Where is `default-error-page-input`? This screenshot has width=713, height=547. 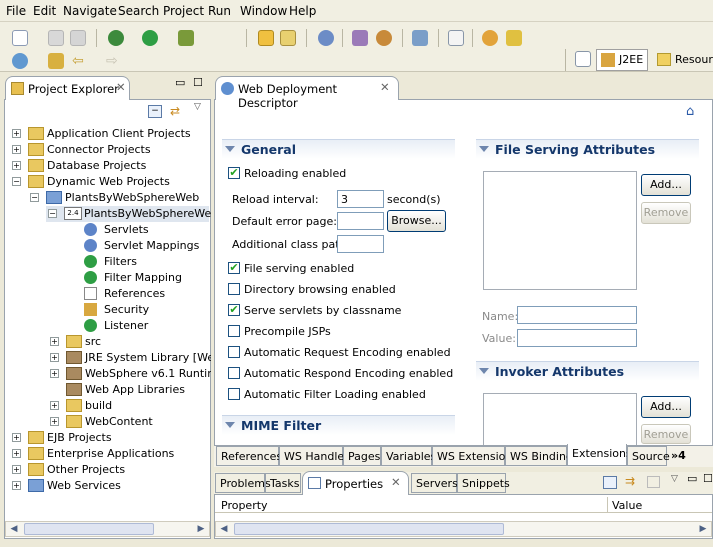 default-error-page-input is located at coordinates (360, 221).